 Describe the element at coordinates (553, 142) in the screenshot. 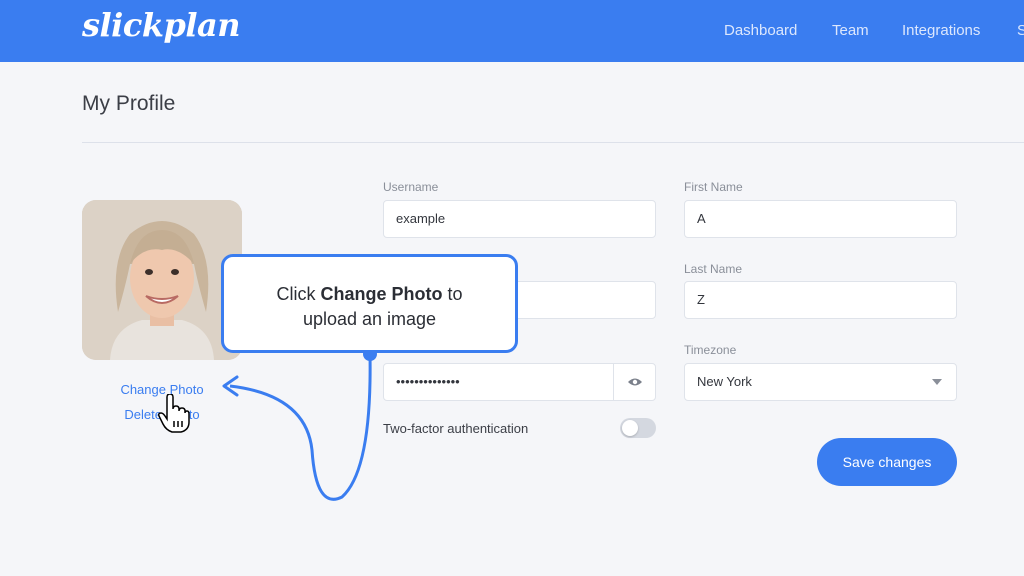

I see `divider` at that location.